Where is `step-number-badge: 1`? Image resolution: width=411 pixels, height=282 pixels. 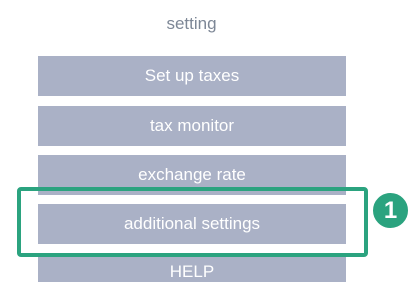
step-number-badge: 1 is located at coordinates (390, 210).